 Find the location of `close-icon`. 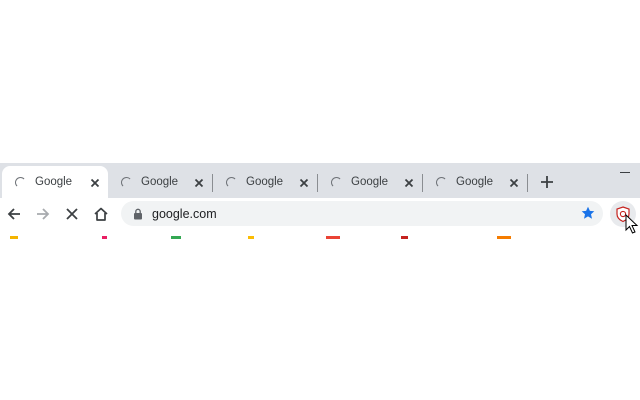

close-icon is located at coordinates (72, 214).